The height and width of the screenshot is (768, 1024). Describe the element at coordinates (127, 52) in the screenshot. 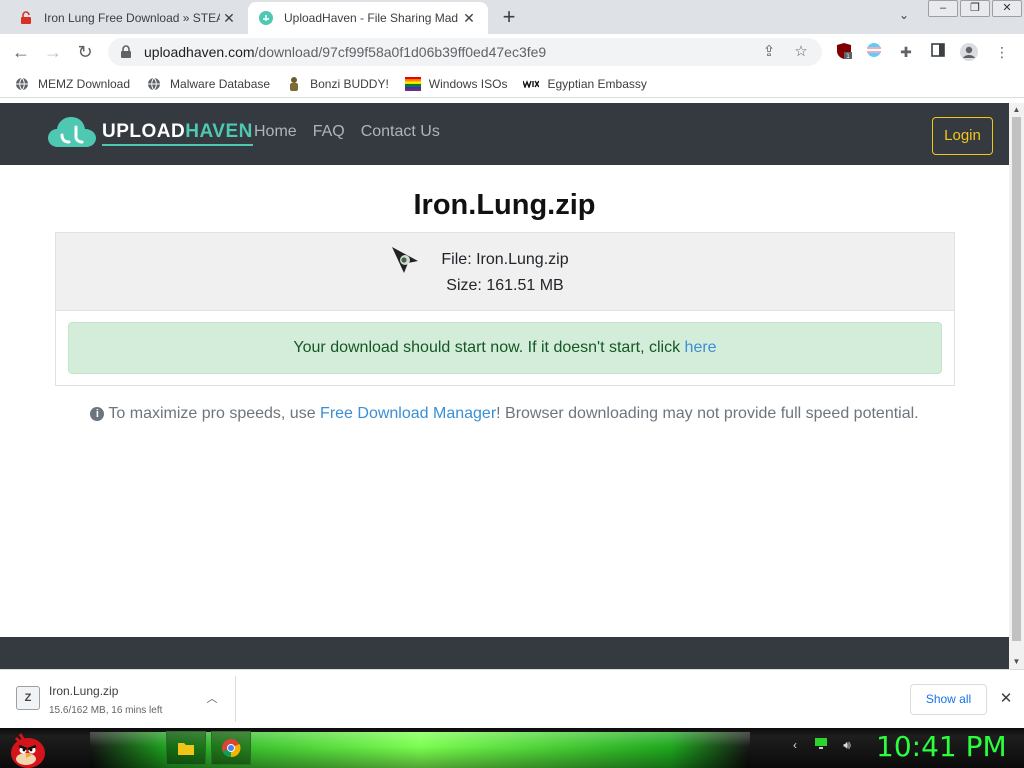

I see `padlock-icon` at that location.